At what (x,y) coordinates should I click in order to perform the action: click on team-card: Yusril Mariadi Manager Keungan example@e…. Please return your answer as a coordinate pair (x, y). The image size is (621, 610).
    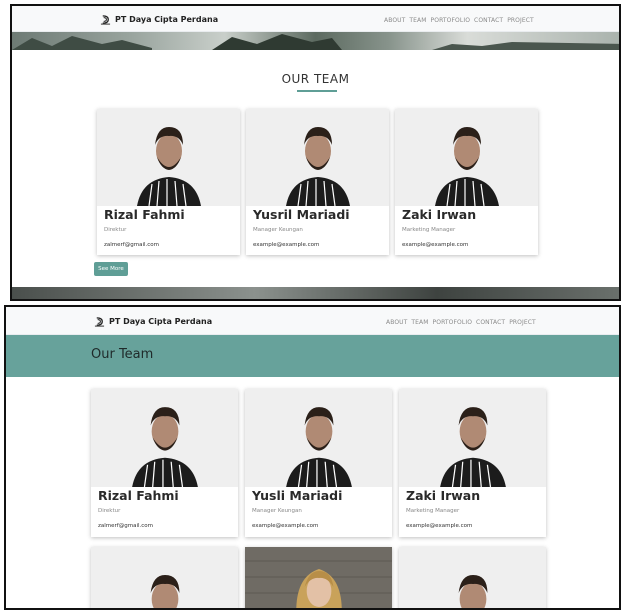
    Looking at the image, I should click on (317, 182).